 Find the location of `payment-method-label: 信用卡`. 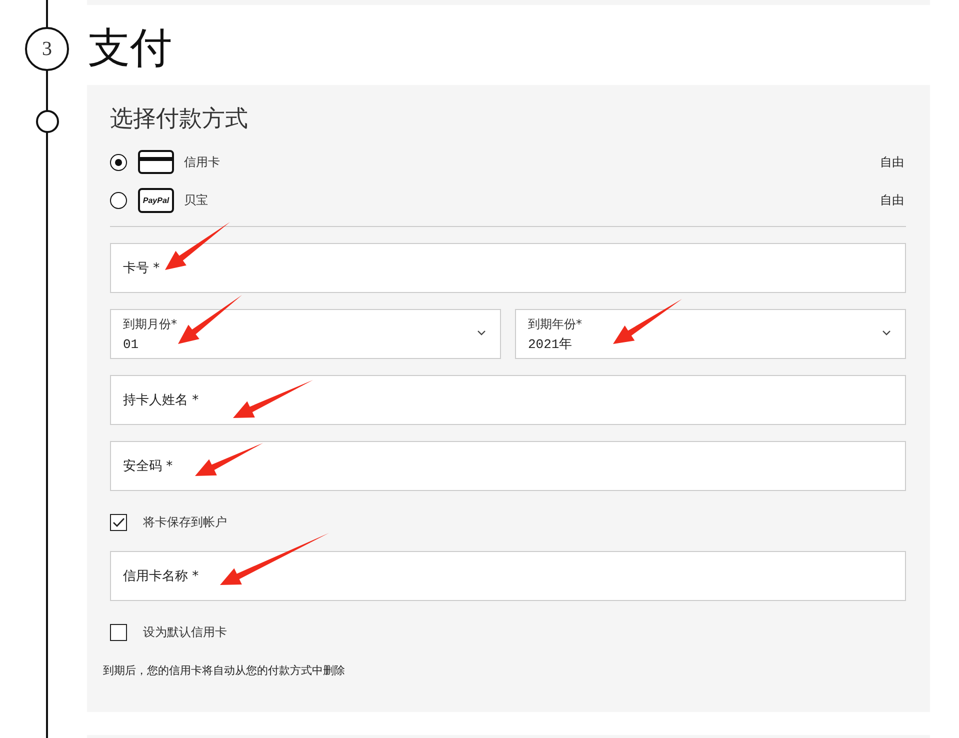

payment-method-label: 信用卡 is located at coordinates (202, 162).